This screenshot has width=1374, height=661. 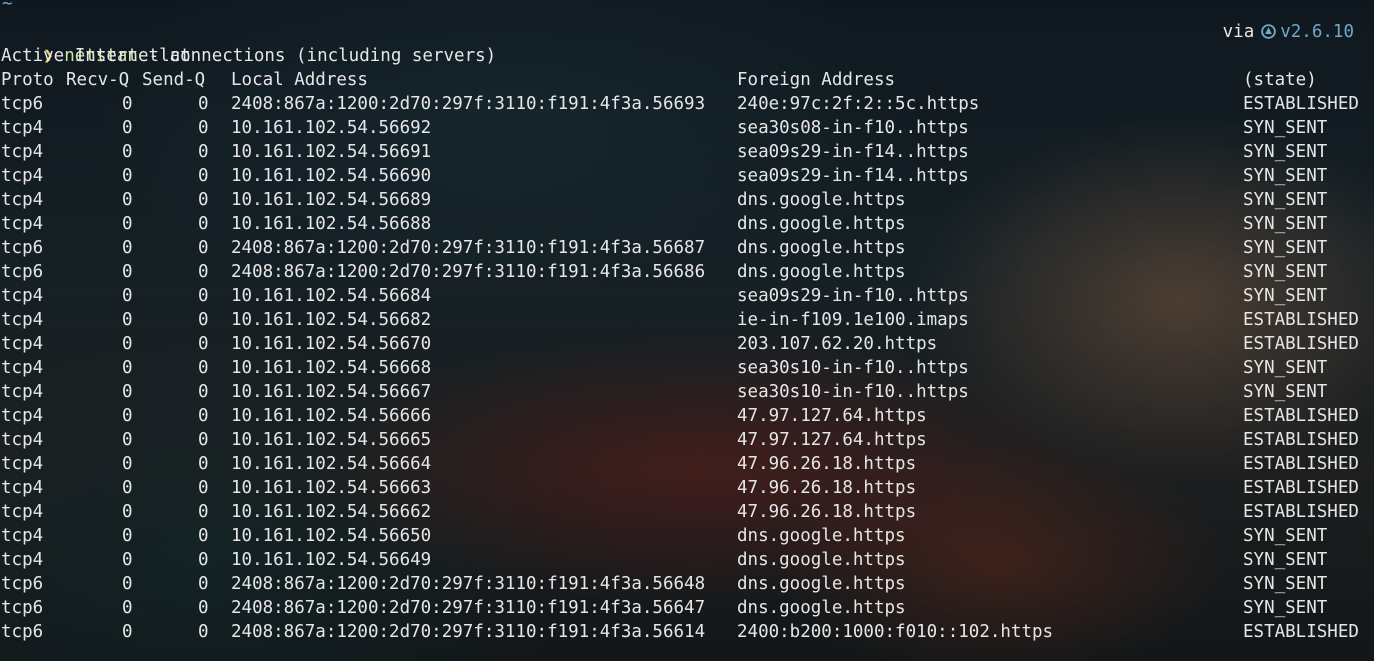 What do you see at coordinates (1238, 32) in the screenshot?
I see `status-via-label: via` at bounding box center [1238, 32].